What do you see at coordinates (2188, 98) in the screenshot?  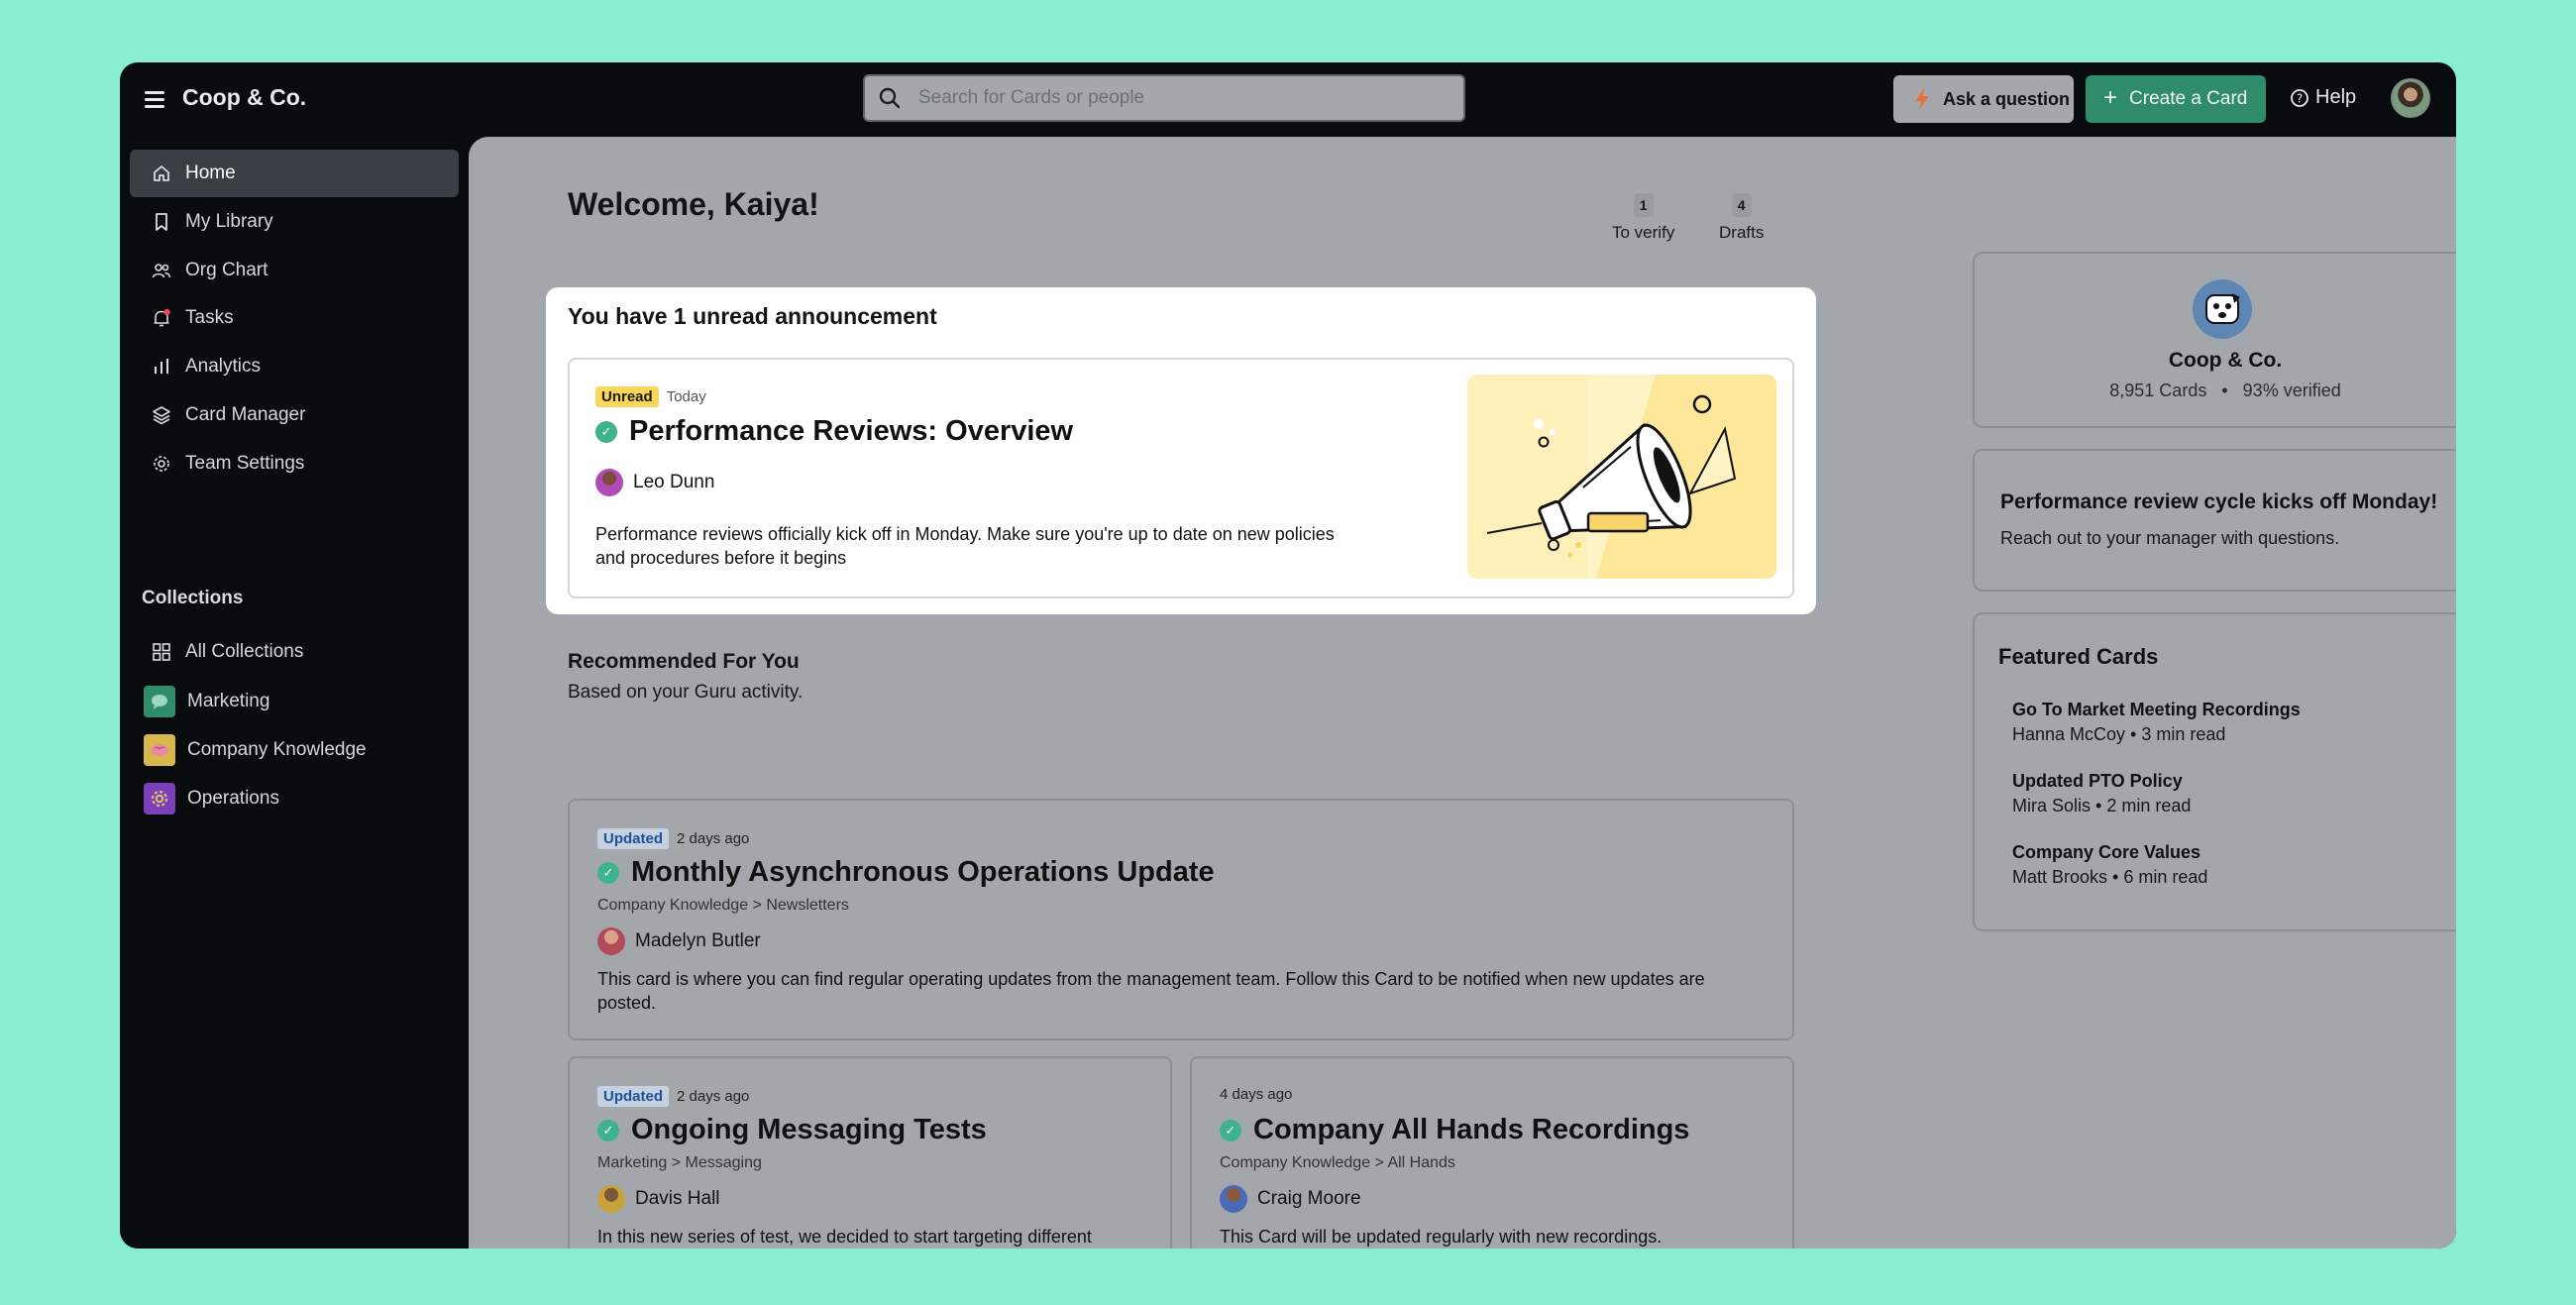 I see `create-card-label: Create a Card` at bounding box center [2188, 98].